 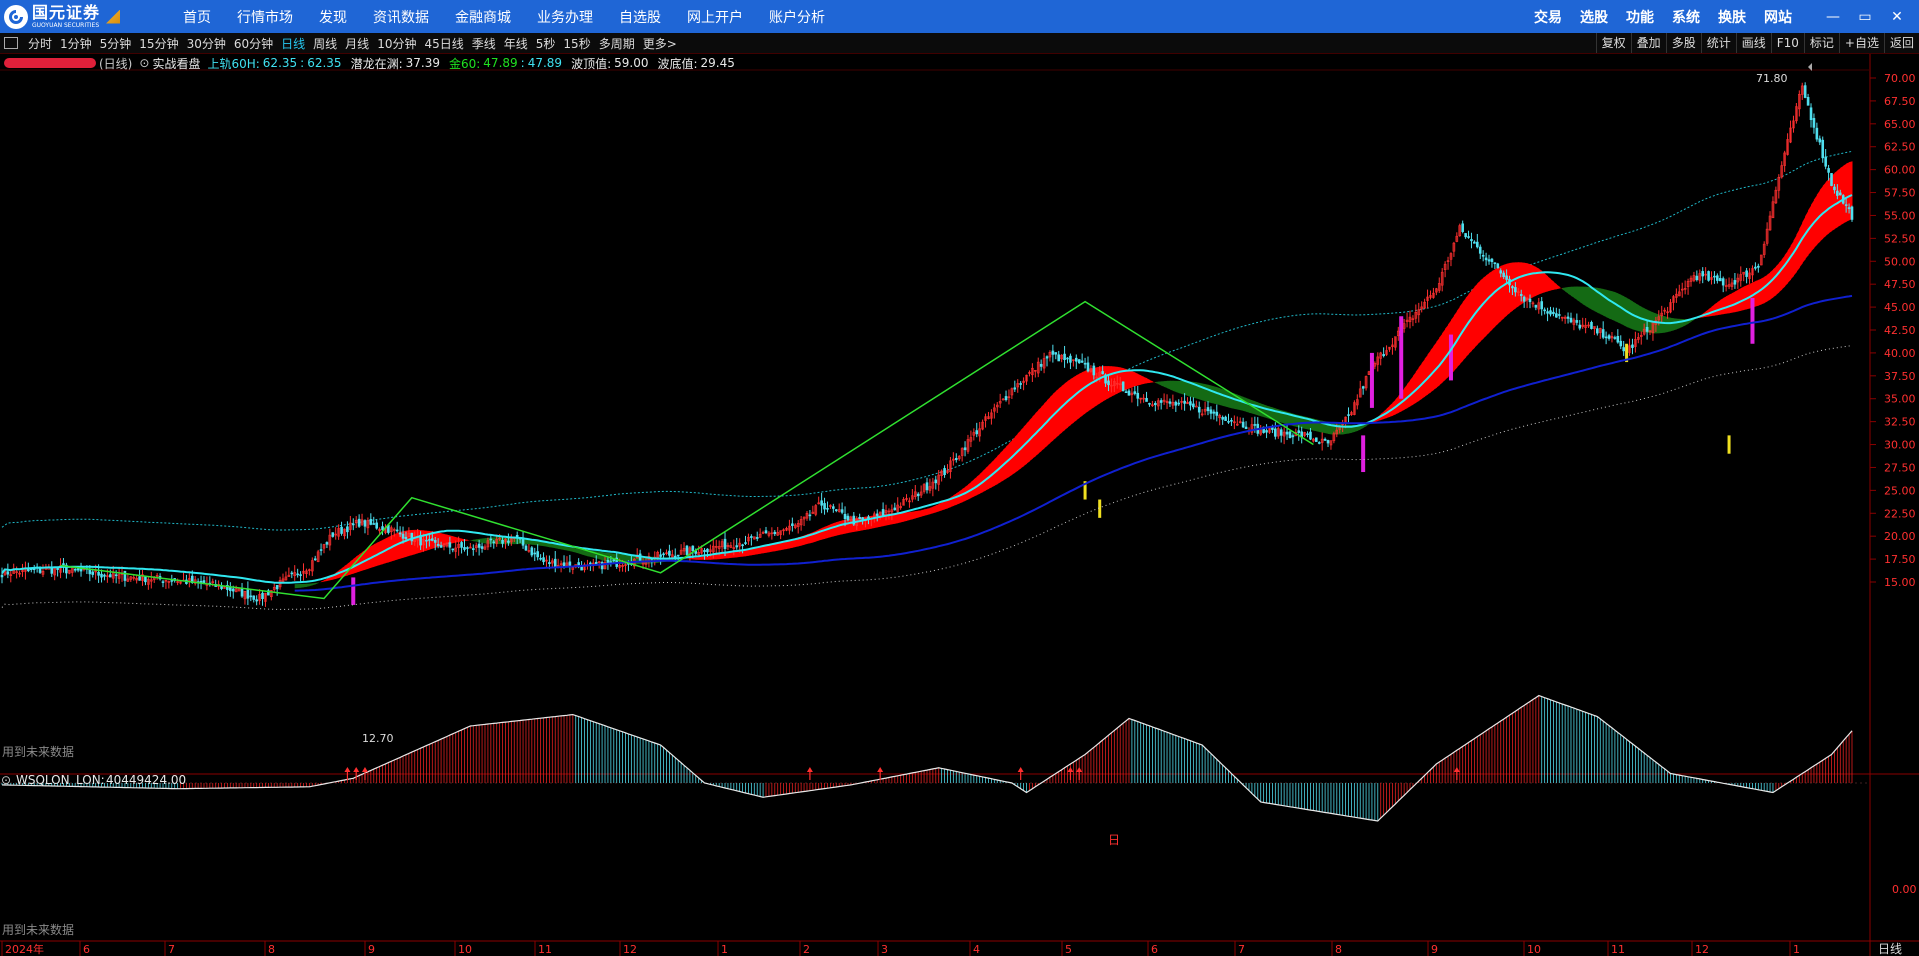 I want to click on sub-indicator-name: WSQLON, so click(x=43, y=780).